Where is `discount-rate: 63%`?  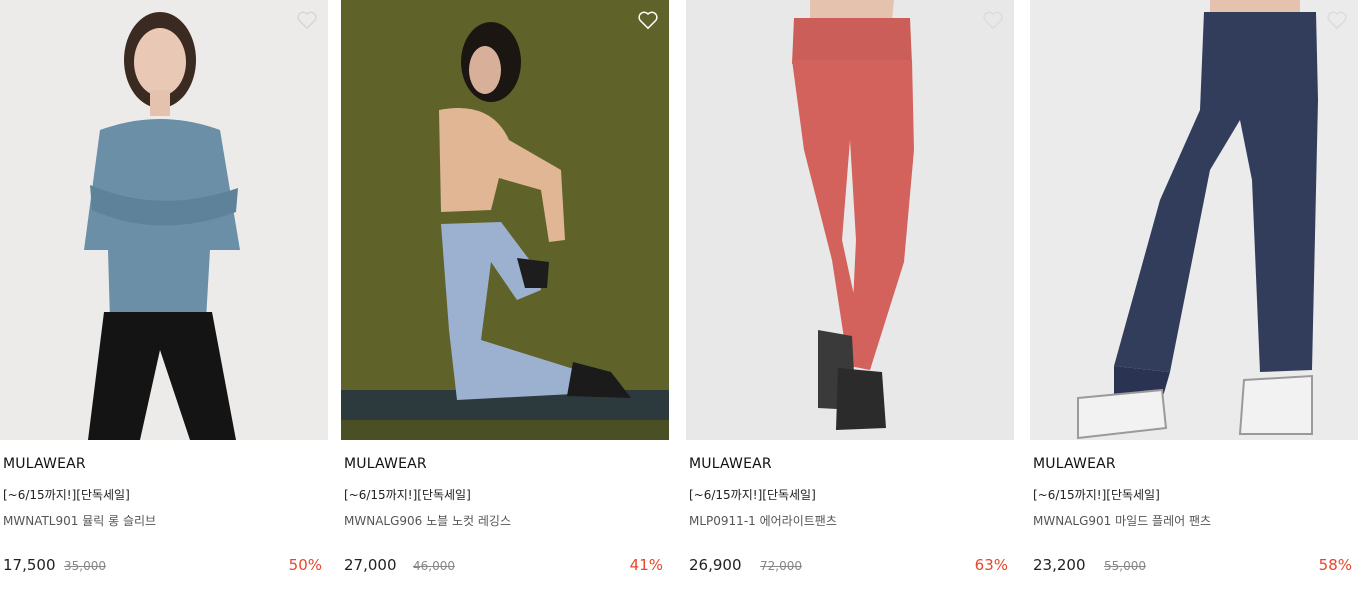 discount-rate: 63% is located at coordinates (991, 565).